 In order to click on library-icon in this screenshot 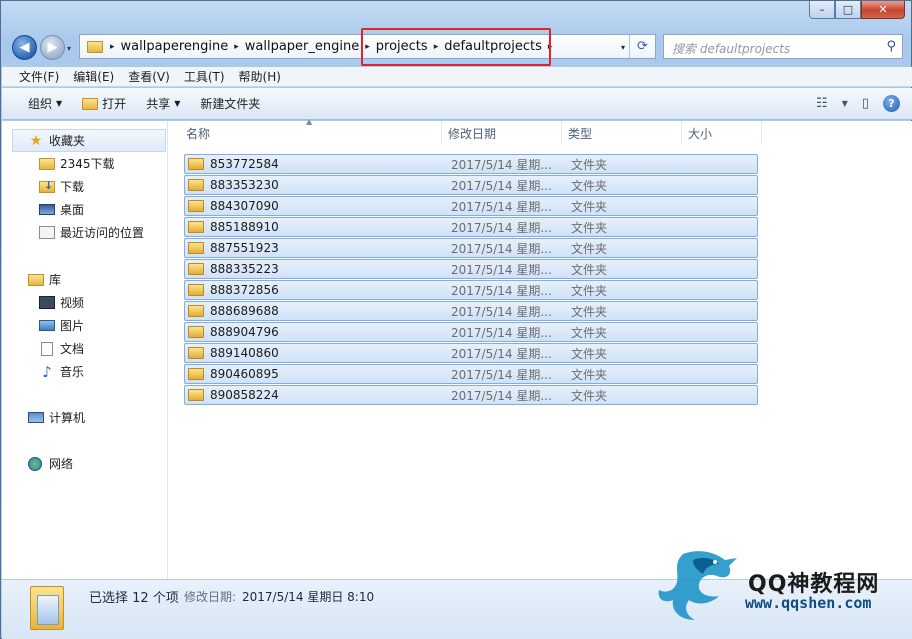, I will do `click(36, 279)`.